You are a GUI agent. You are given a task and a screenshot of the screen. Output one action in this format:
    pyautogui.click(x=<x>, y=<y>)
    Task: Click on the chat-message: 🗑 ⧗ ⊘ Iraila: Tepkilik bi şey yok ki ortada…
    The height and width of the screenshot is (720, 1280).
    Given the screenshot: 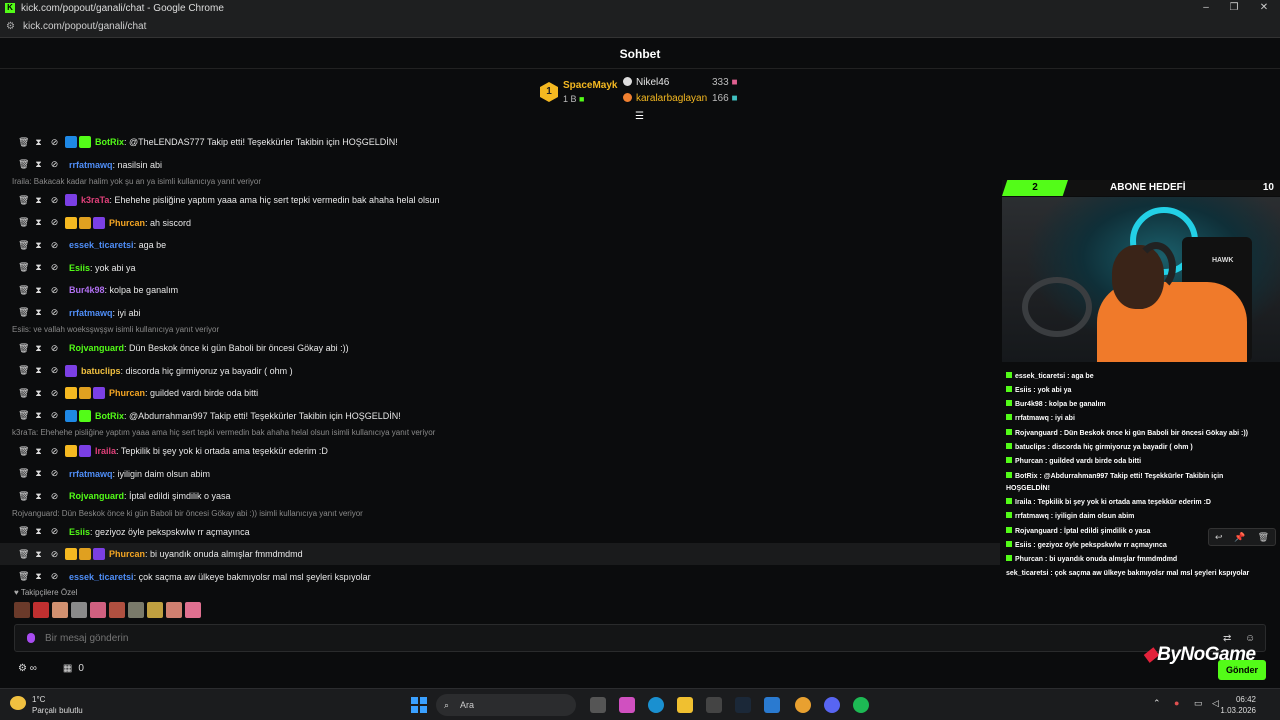 What is the action you would take?
    pyautogui.click(x=500, y=451)
    